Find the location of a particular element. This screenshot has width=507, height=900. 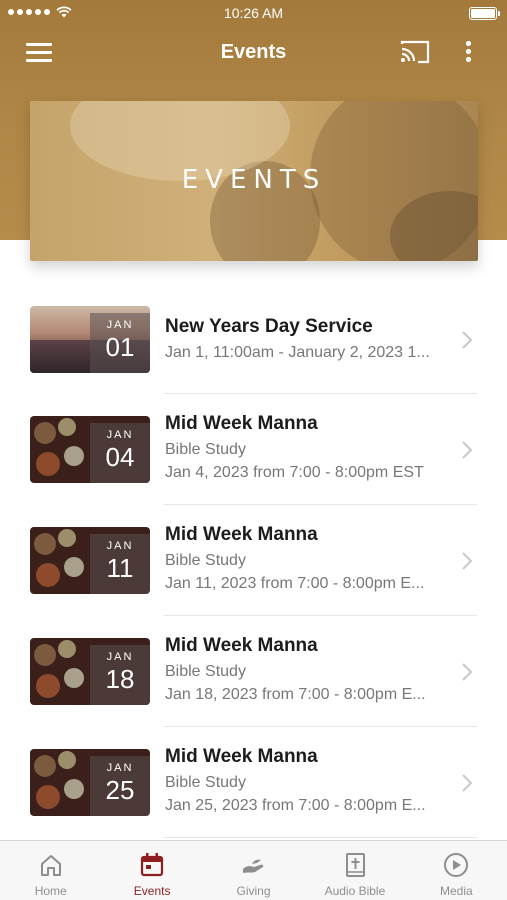

navigation-bar: Events is located at coordinates (253, 53).